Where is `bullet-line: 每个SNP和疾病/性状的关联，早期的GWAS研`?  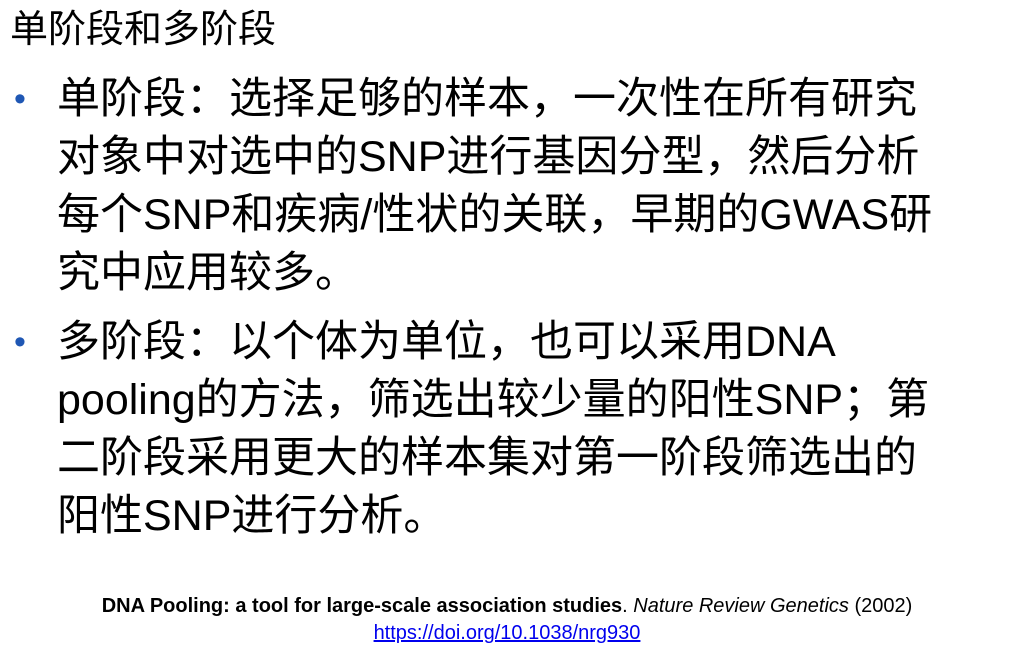
bullet-line: 每个SNP和疾病/性状的关联，早期的GWAS研 is located at coordinates (495, 215).